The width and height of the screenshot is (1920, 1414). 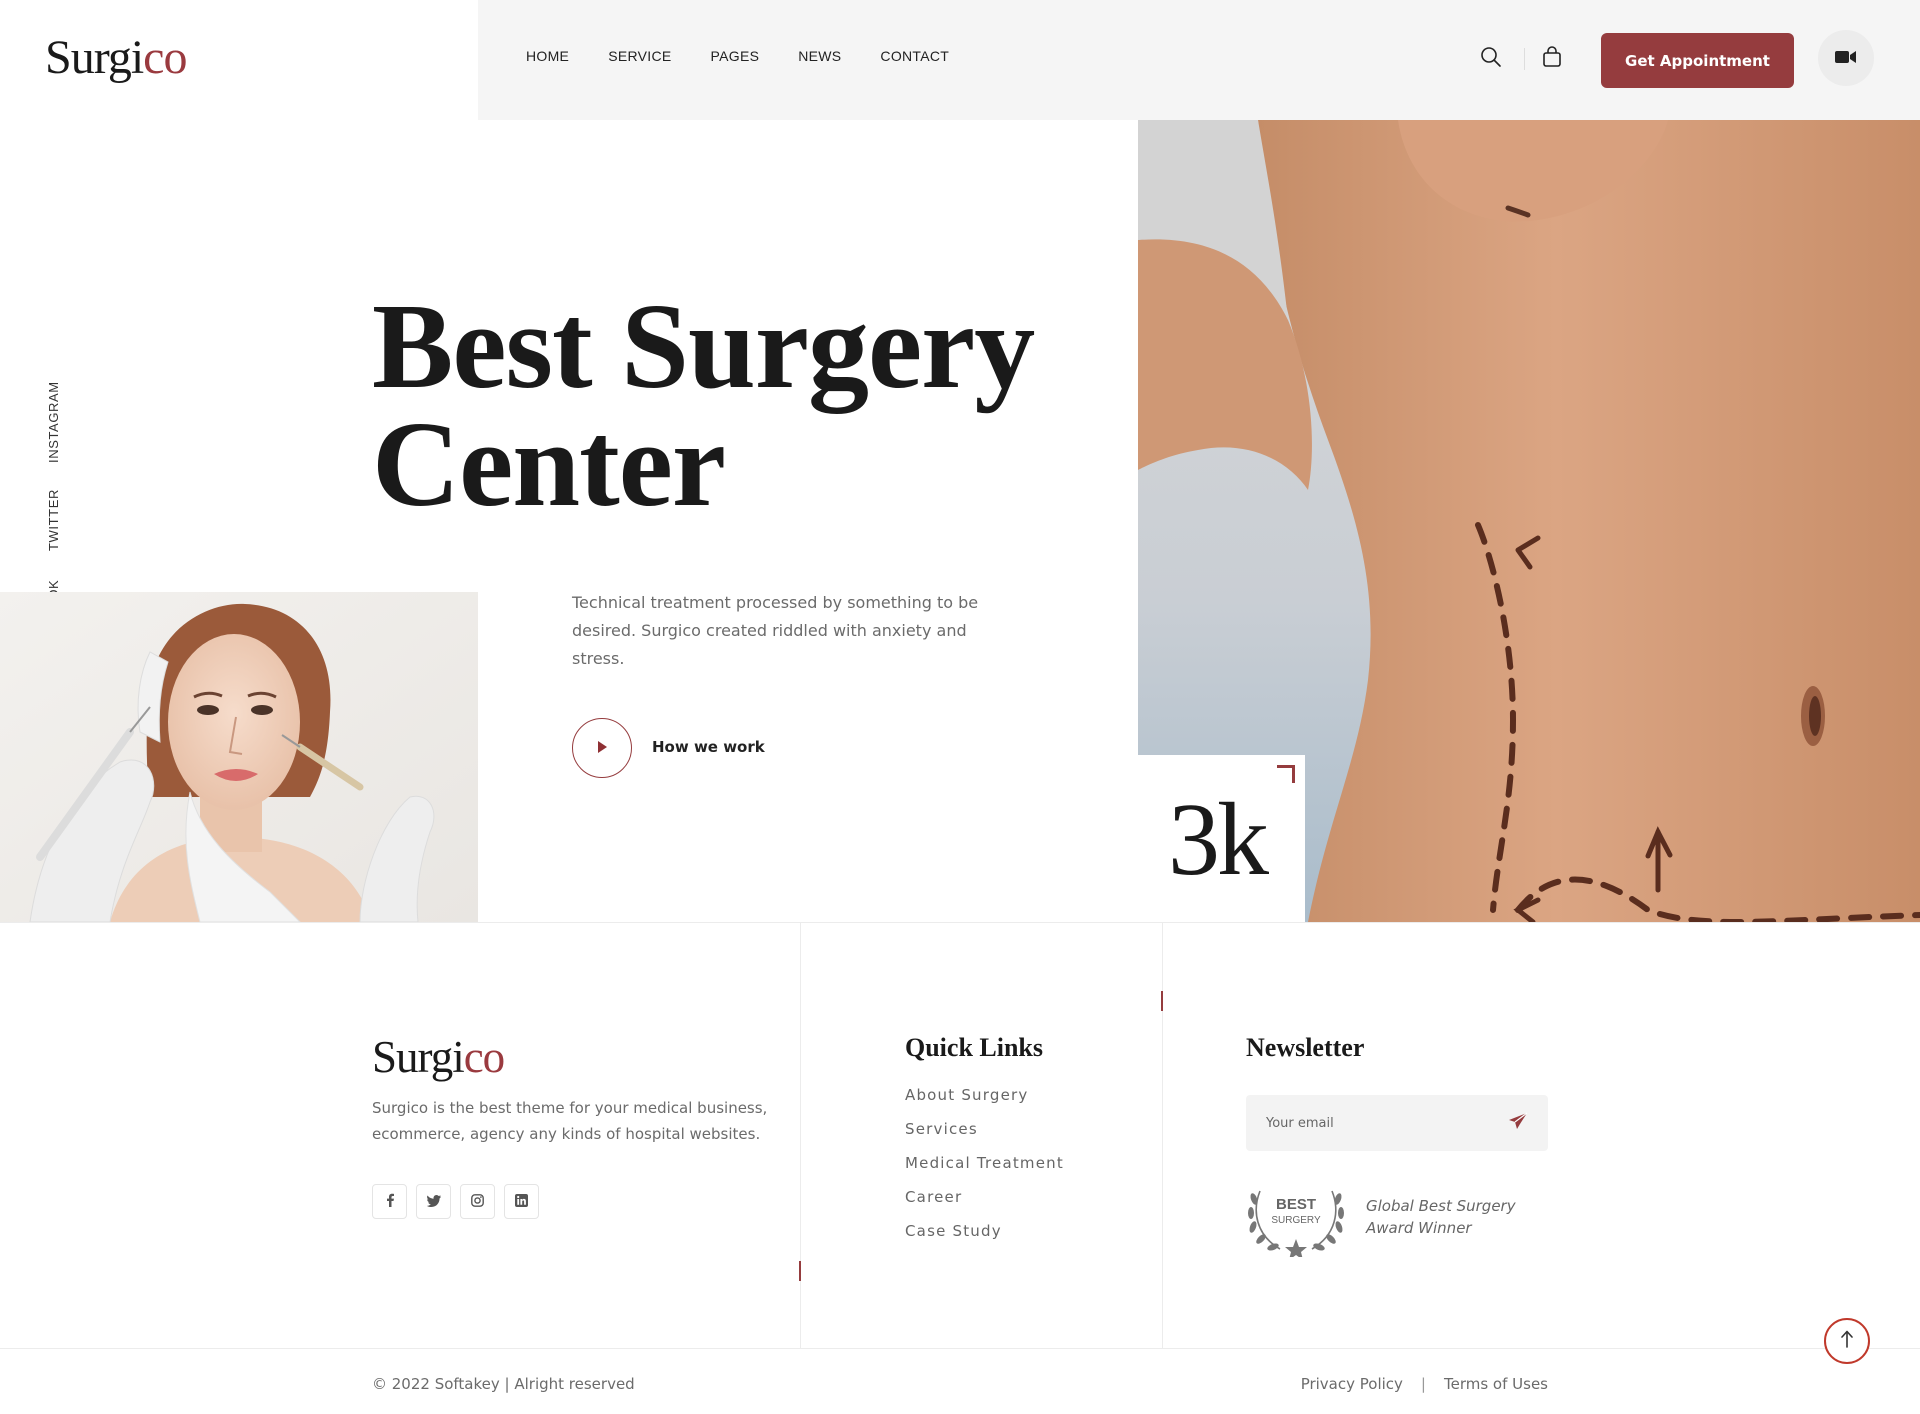 I want to click on newsletter-email-input, so click(x=1397, y=1123).